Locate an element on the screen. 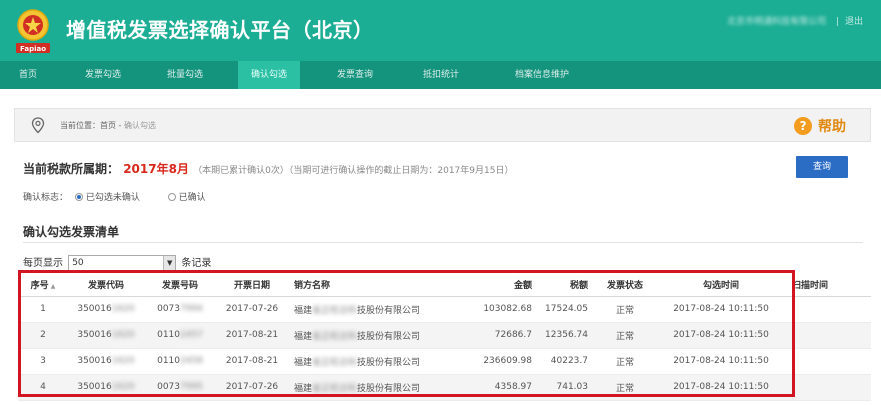 The image size is (881, 405). nav-item-invoice-query: 发票查询 is located at coordinates (355, 75).